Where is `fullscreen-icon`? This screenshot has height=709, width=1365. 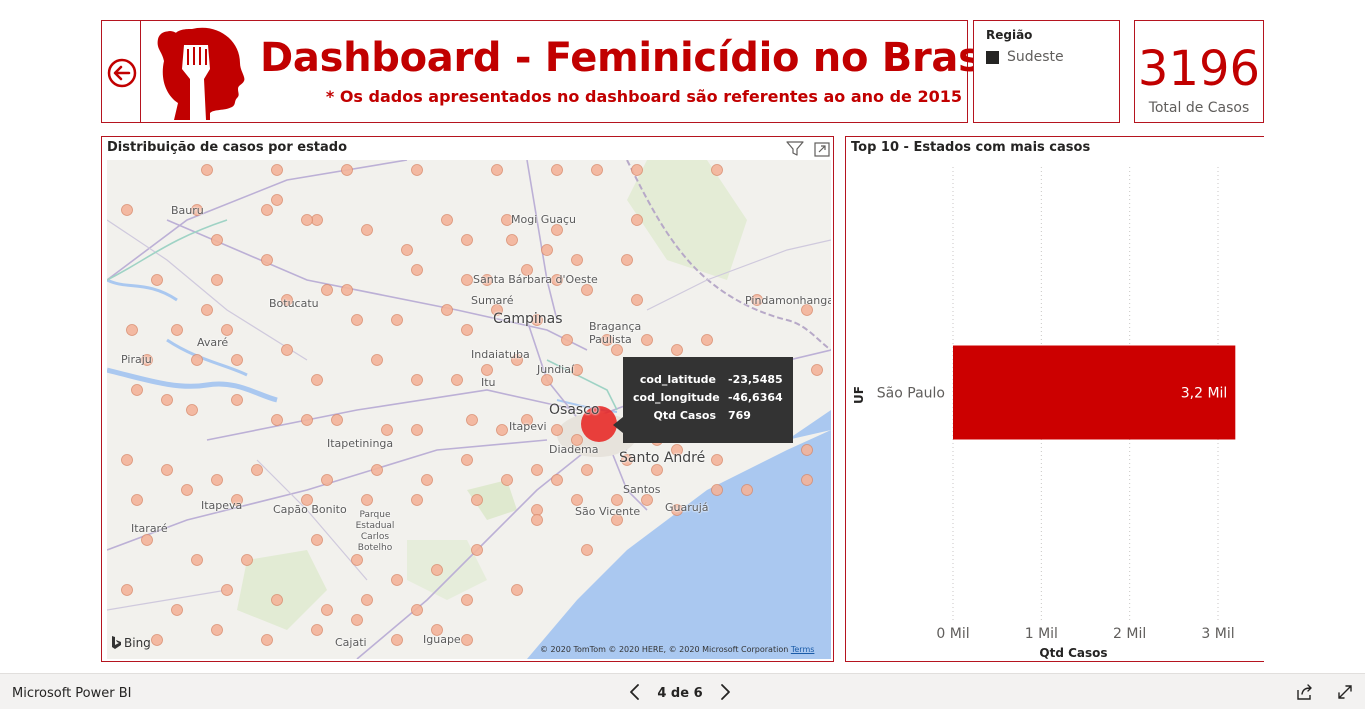
fullscreen-icon is located at coordinates (1345, 692).